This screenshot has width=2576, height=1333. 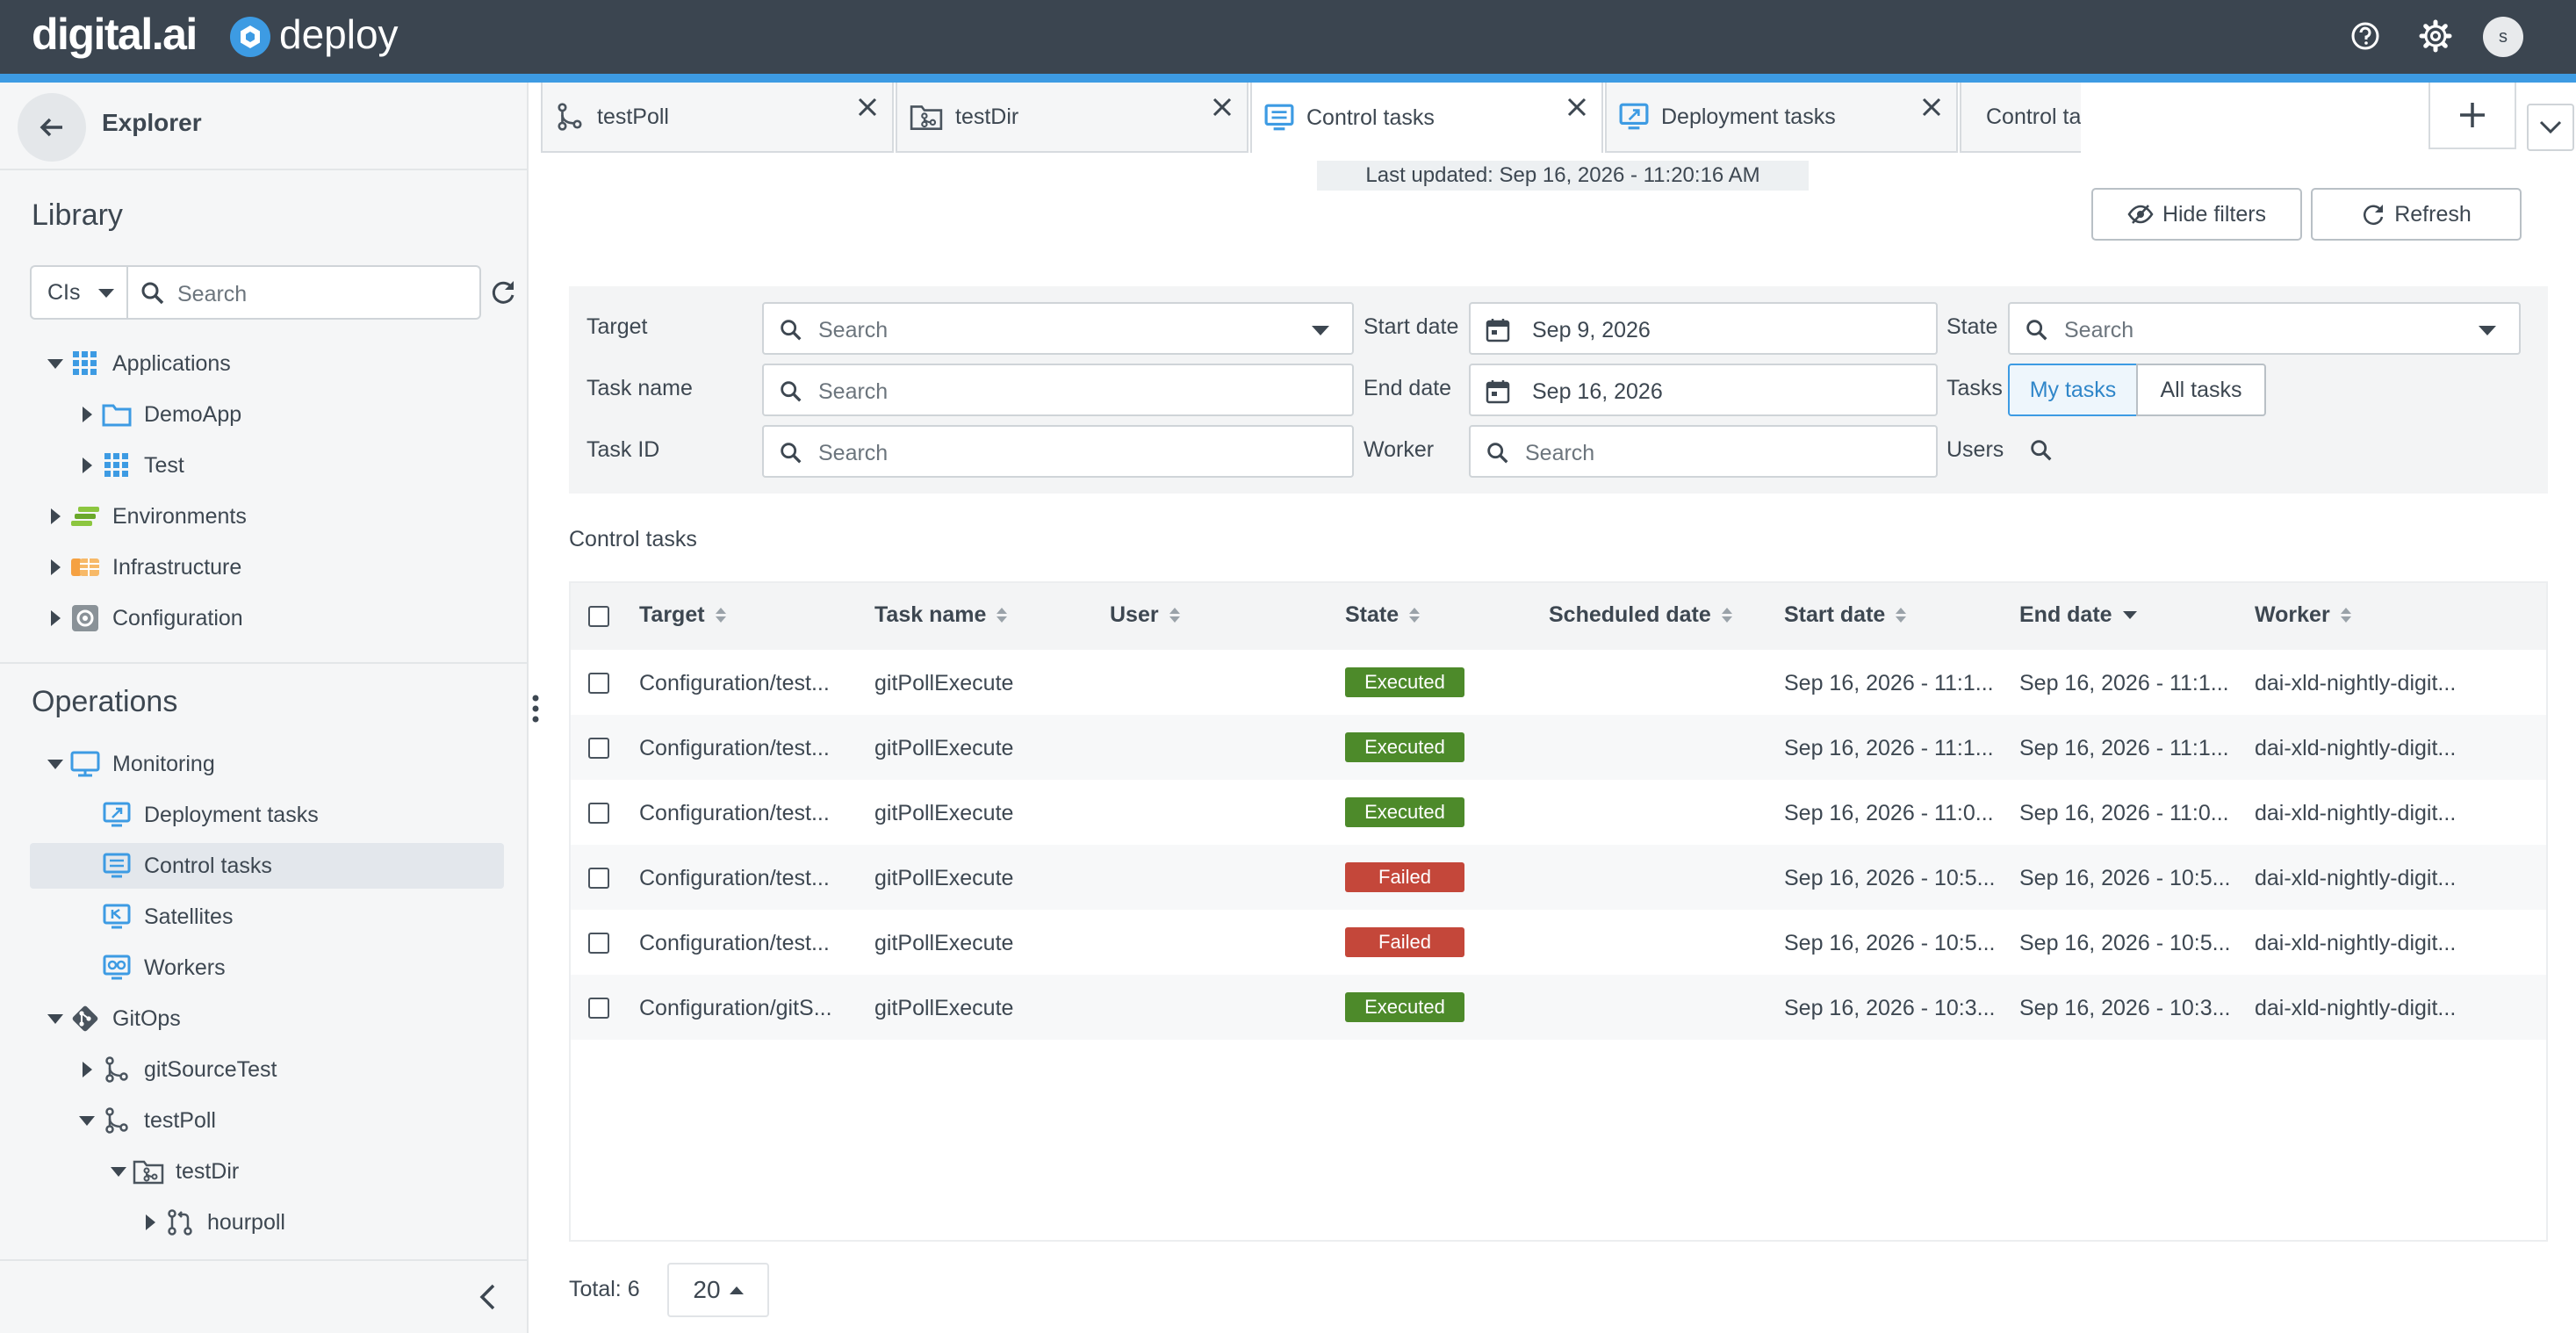 What do you see at coordinates (1703, 451) in the screenshot?
I see `worker-filter-input: Search` at bounding box center [1703, 451].